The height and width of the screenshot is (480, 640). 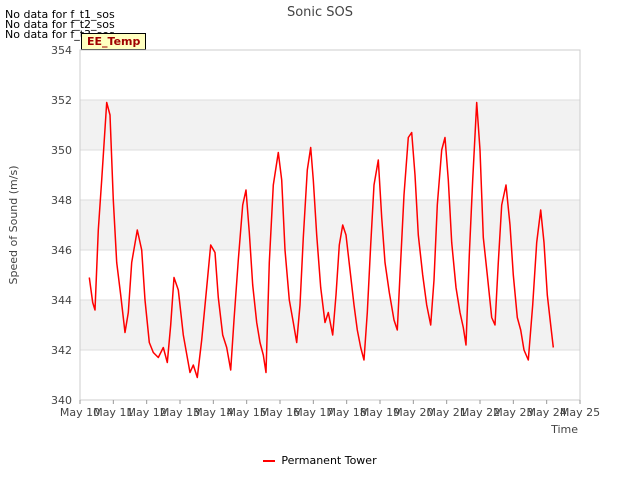 What do you see at coordinates (269, 461) in the screenshot?
I see `legend-swatch` at bounding box center [269, 461].